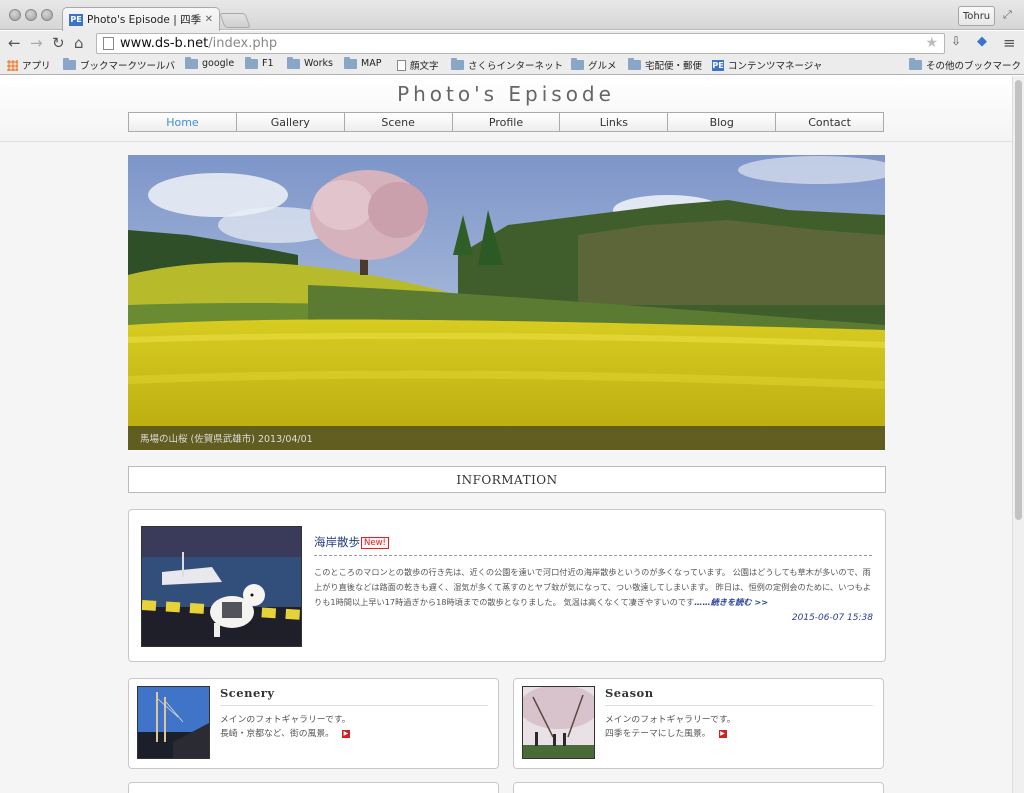 The width and height of the screenshot is (1024, 793). Describe the element at coordinates (507, 65) in the screenshot. I see `bookmark-item: さくらインターネット` at that location.